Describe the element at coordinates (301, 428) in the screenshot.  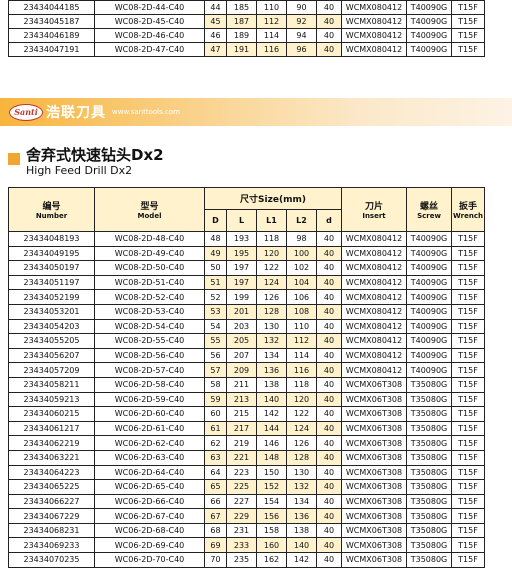
I see `table-cell: 124` at that location.